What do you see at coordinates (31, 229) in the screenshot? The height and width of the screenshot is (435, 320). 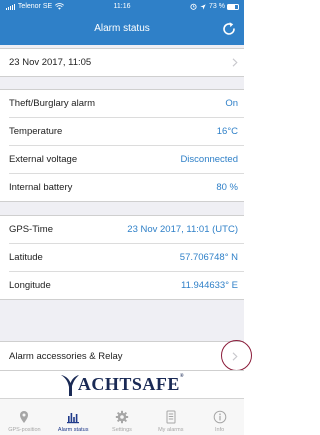 I see `gps-label: GPS-Time` at bounding box center [31, 229].